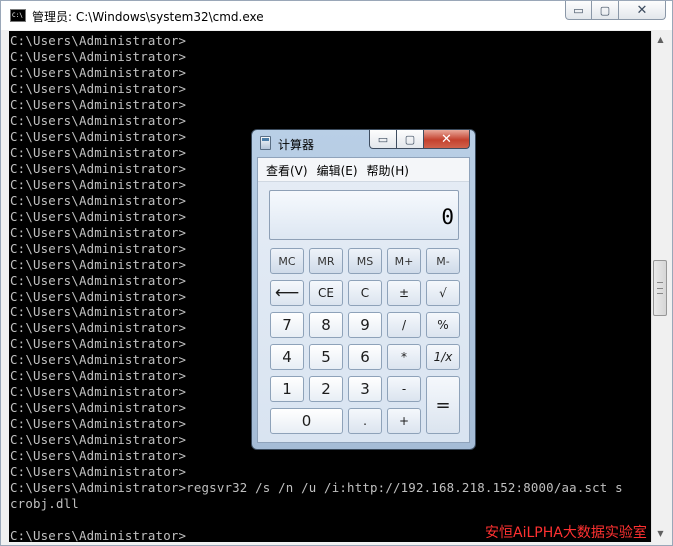 The image size is (673, 546). Describe the element at coordinates (287, 293) in the screenshot. I see `key-backspace: ⟵` at that location.